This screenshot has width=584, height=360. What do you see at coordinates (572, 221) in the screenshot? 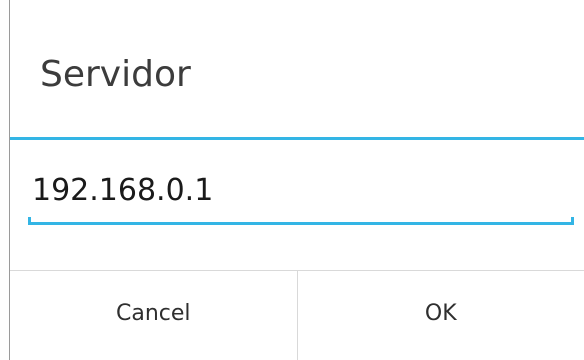
I see `input-underline-right-tick` at bounding box center [572, 221].